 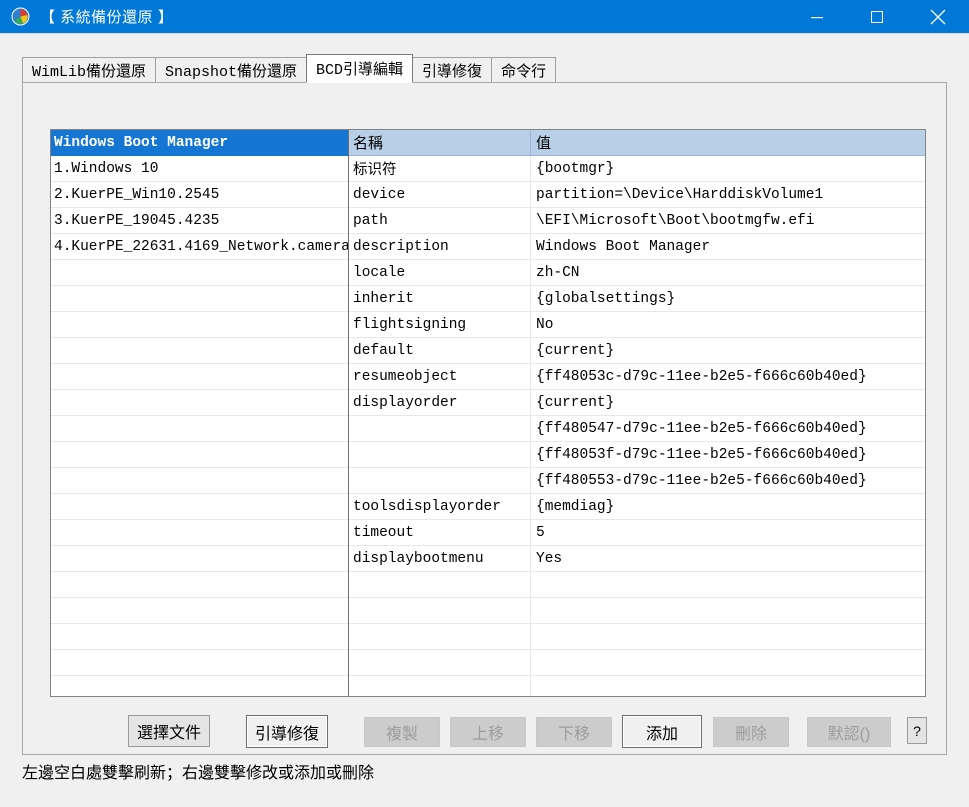 I want to click on window-title: 【 系統備份還原 】, so click(x=107, y=17).